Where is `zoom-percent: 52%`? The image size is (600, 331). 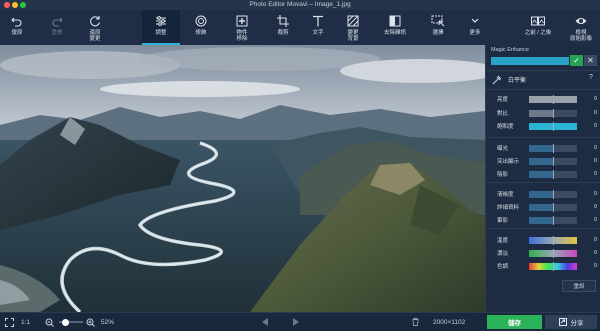
zoom-percent: 52% is located at coordinates (108, 322).